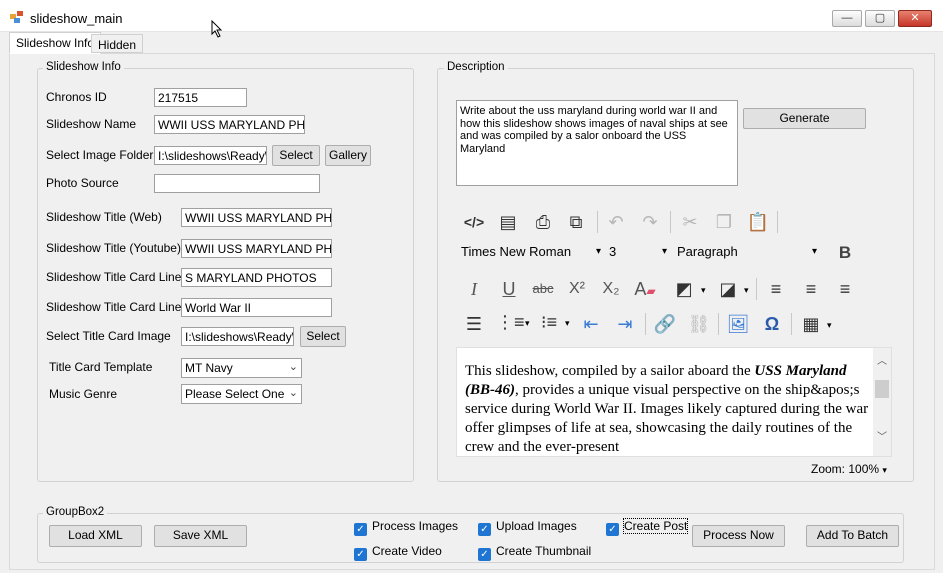  I want to click on create-thumbnail-checkbox: ✓ Create Thumbnail, so click(535, 552).